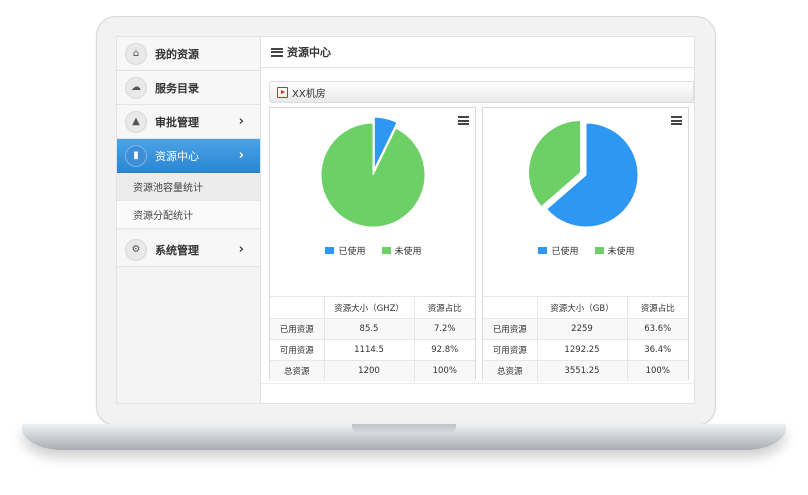  I want to click on table-cell: 1200, so click(368, 370).